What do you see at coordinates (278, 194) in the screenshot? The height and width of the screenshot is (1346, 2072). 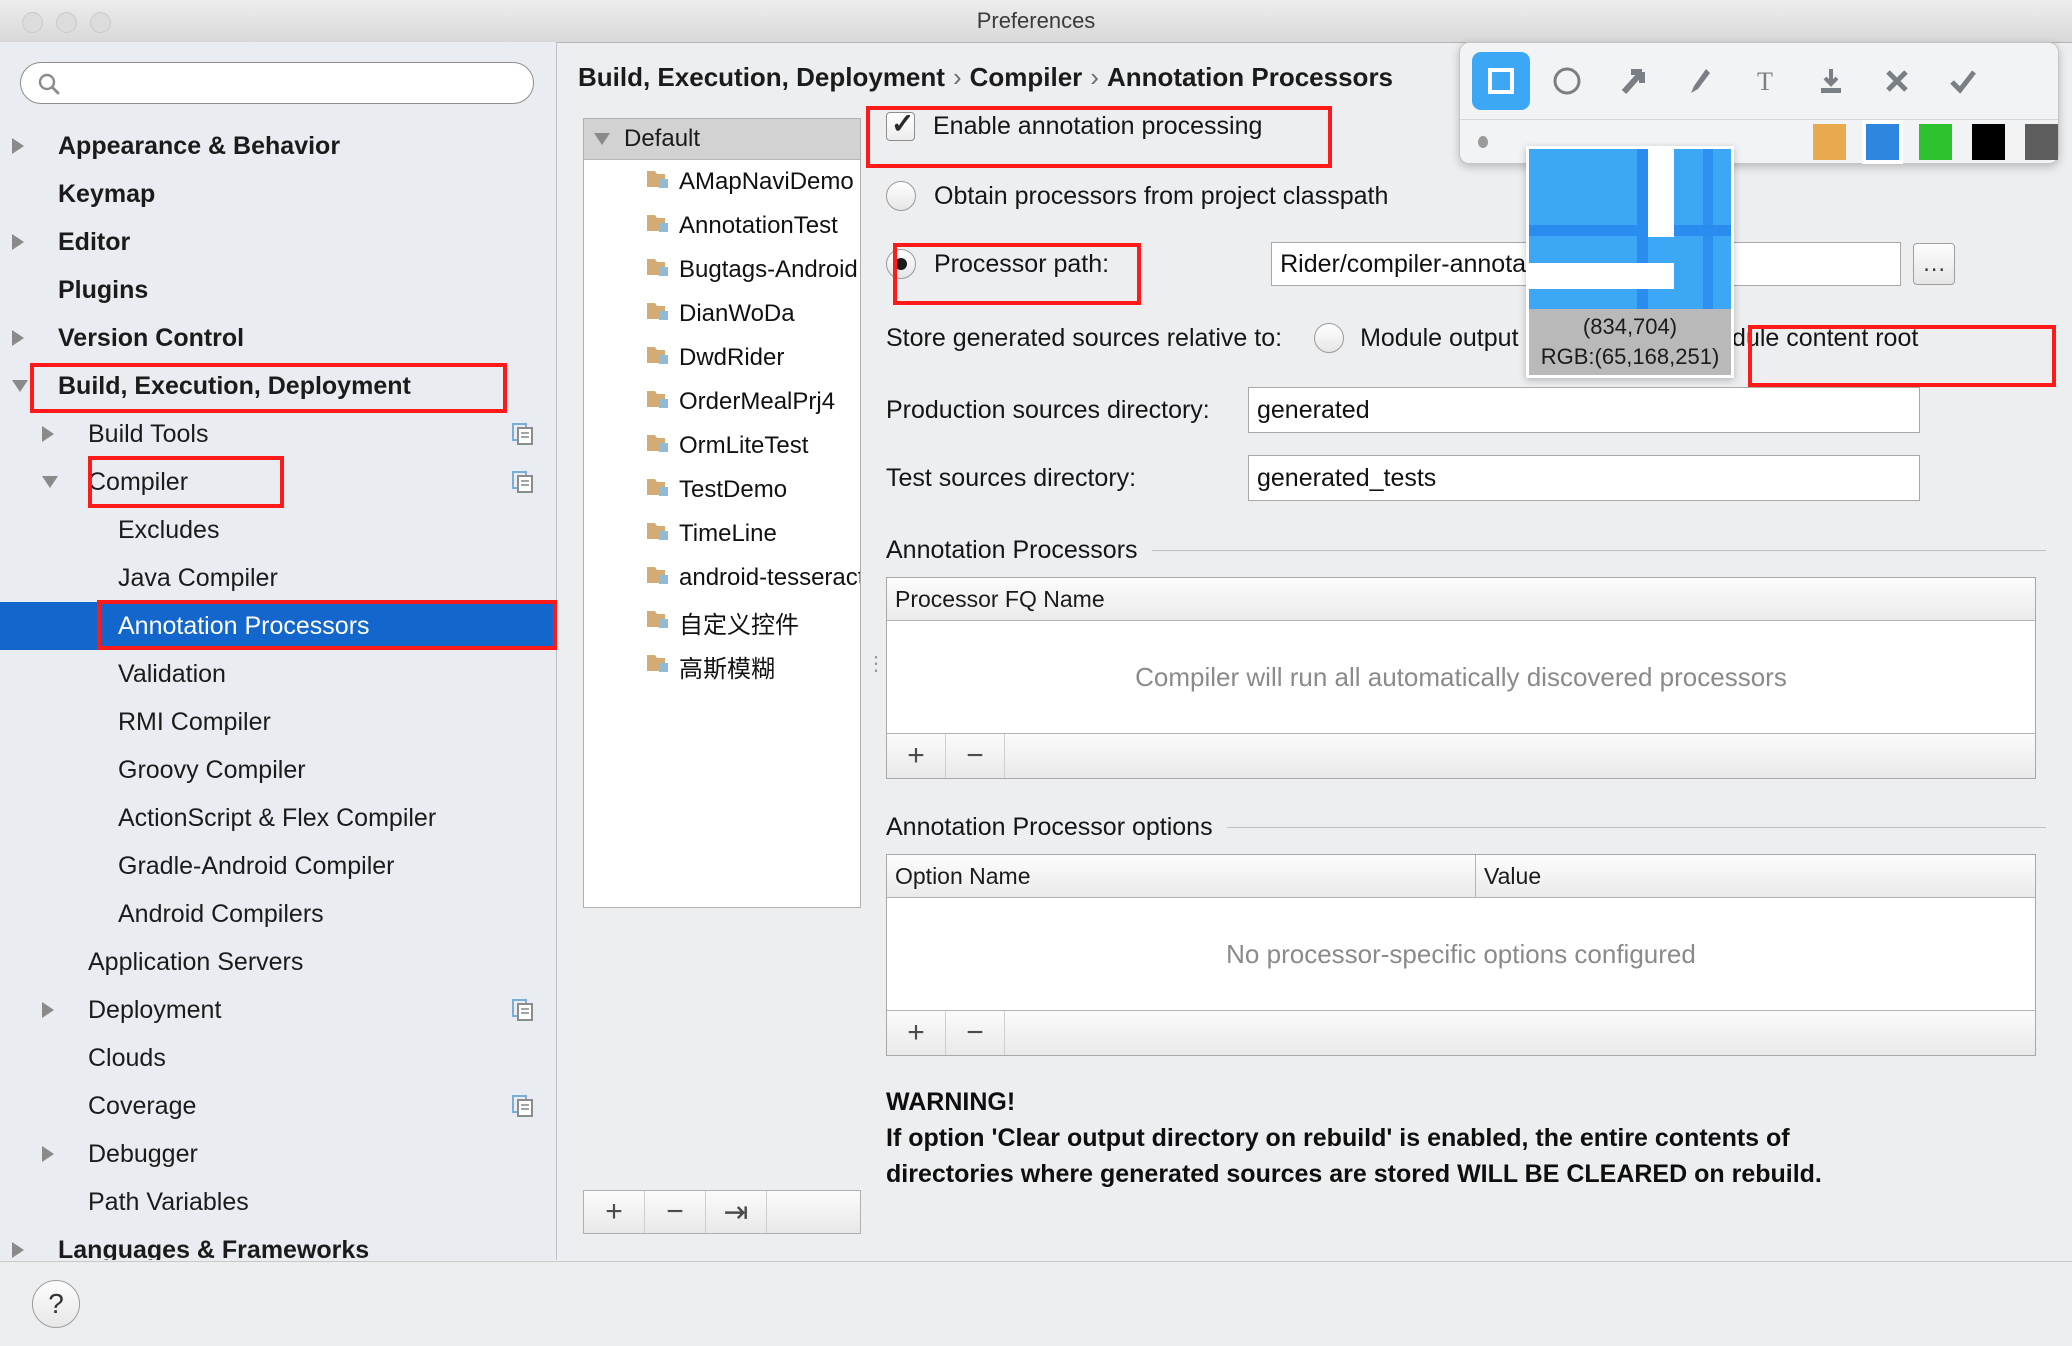 I see `sidebar-item-keymap: Keymap` at bounding box center [278, 194].